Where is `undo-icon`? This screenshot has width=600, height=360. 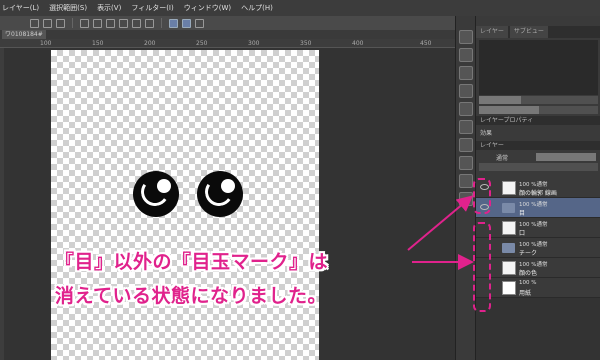
undo-icon is located at coordinates (47, 23).